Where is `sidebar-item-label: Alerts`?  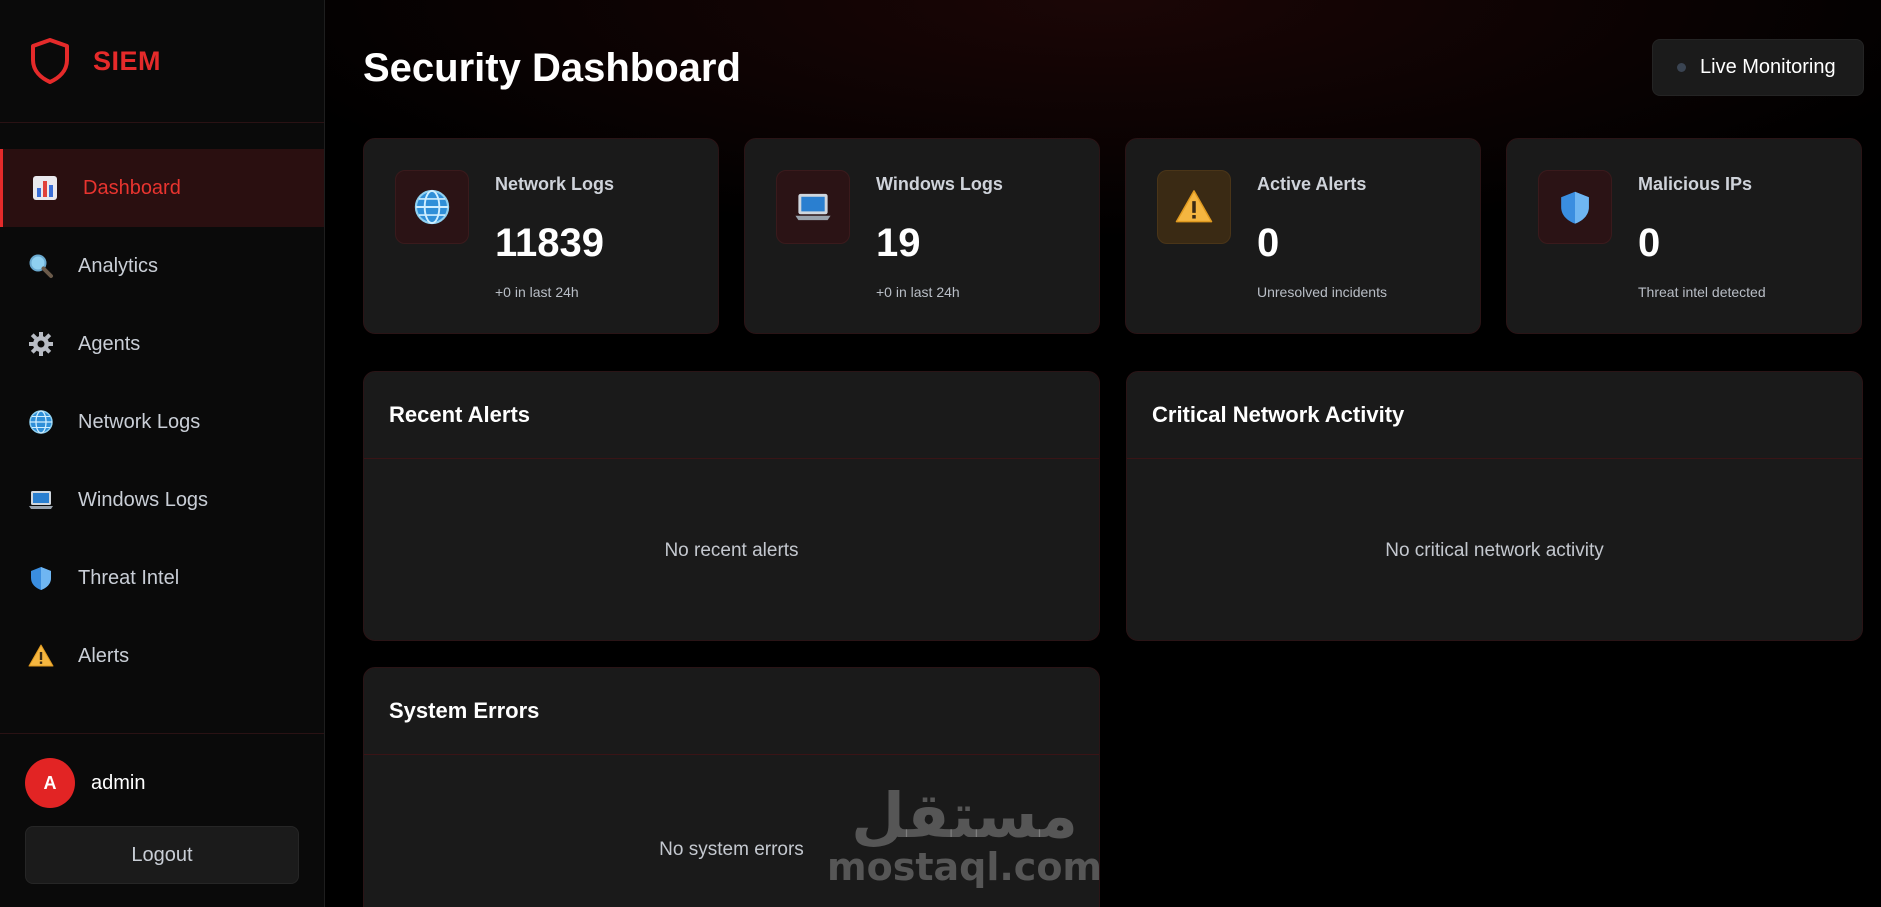
sidebar-item-label: Alerts is located at coordinates (104, 655).